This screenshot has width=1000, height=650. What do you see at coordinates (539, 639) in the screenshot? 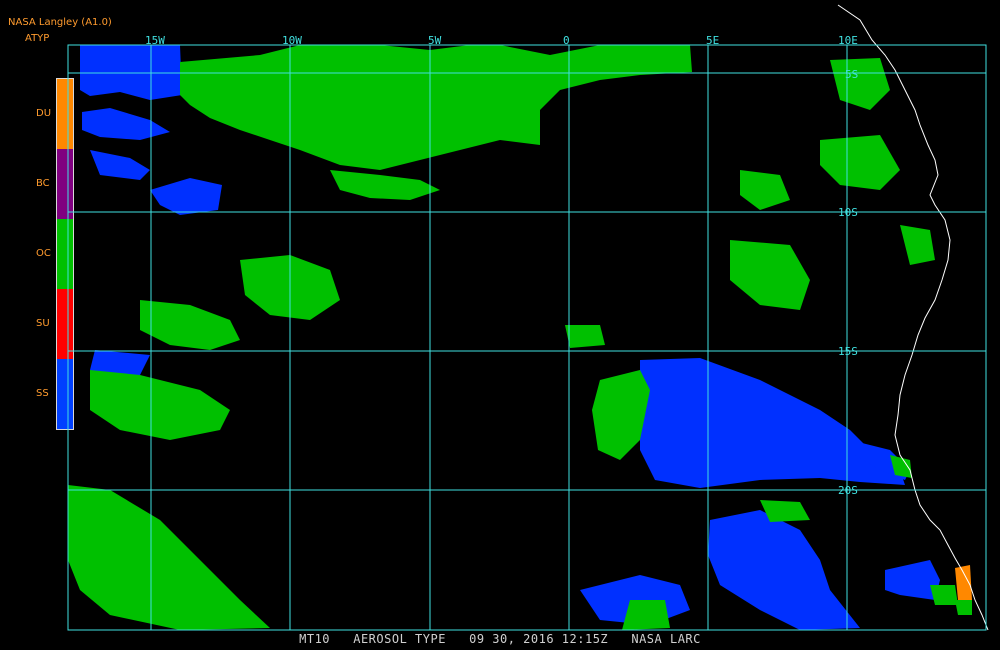
I see `caption-datetime: 09 30, 2016 12:15Z` at bounding box center [539, 639].